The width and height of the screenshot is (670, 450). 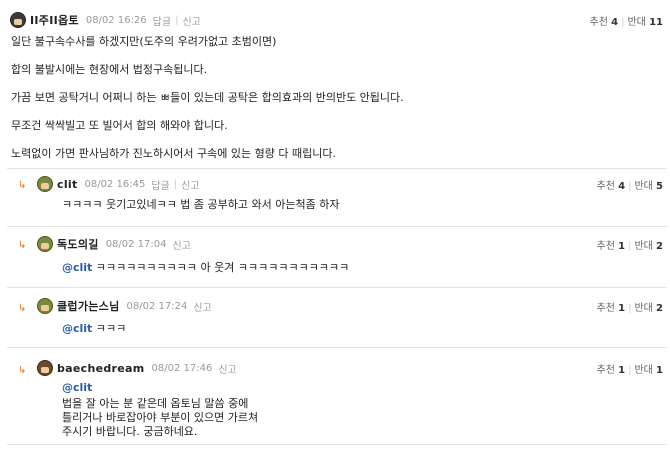 What do you see at coordinates (201, 204) in the screenshot?
I see `comment-text-line: ㅋㅋㅋㅋ 웃기고있네ㅋㅋ 법 좀 공부하고 와서 아는척좀 하자` at bounding box center [201, 204].